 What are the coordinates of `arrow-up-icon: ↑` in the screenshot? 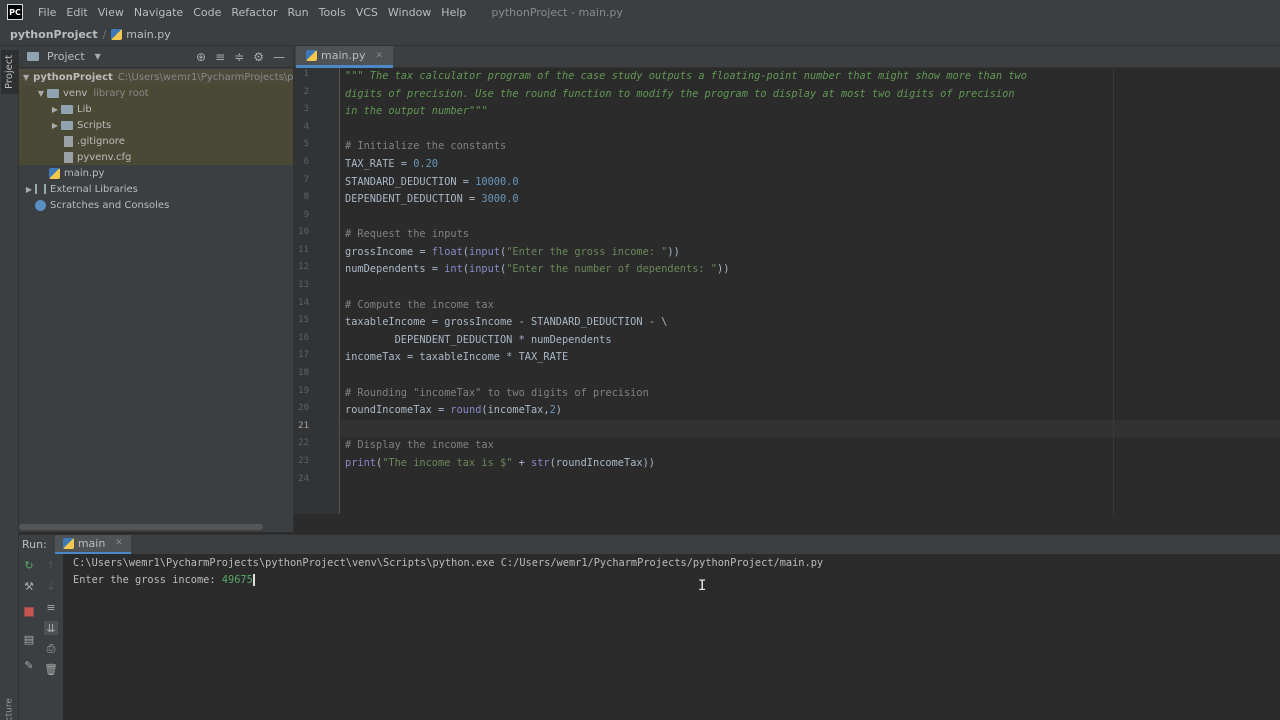 It's located at (51, 565).